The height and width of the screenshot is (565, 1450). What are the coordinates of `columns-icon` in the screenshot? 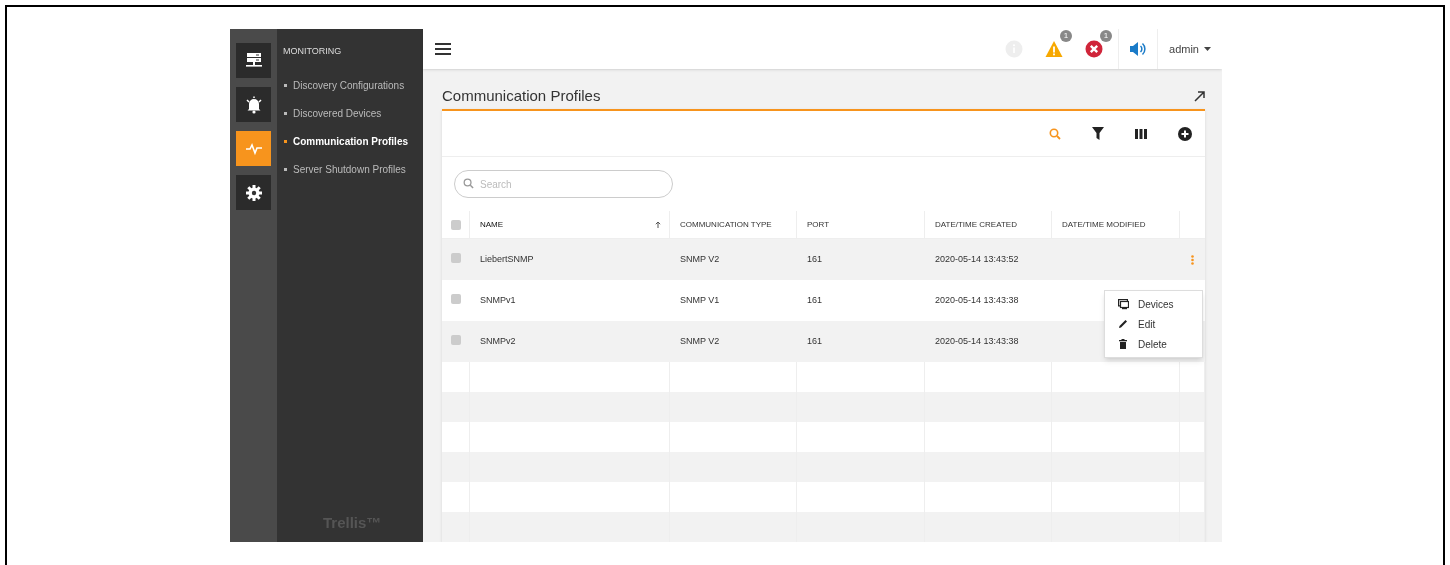 It's located at (1141, 133).